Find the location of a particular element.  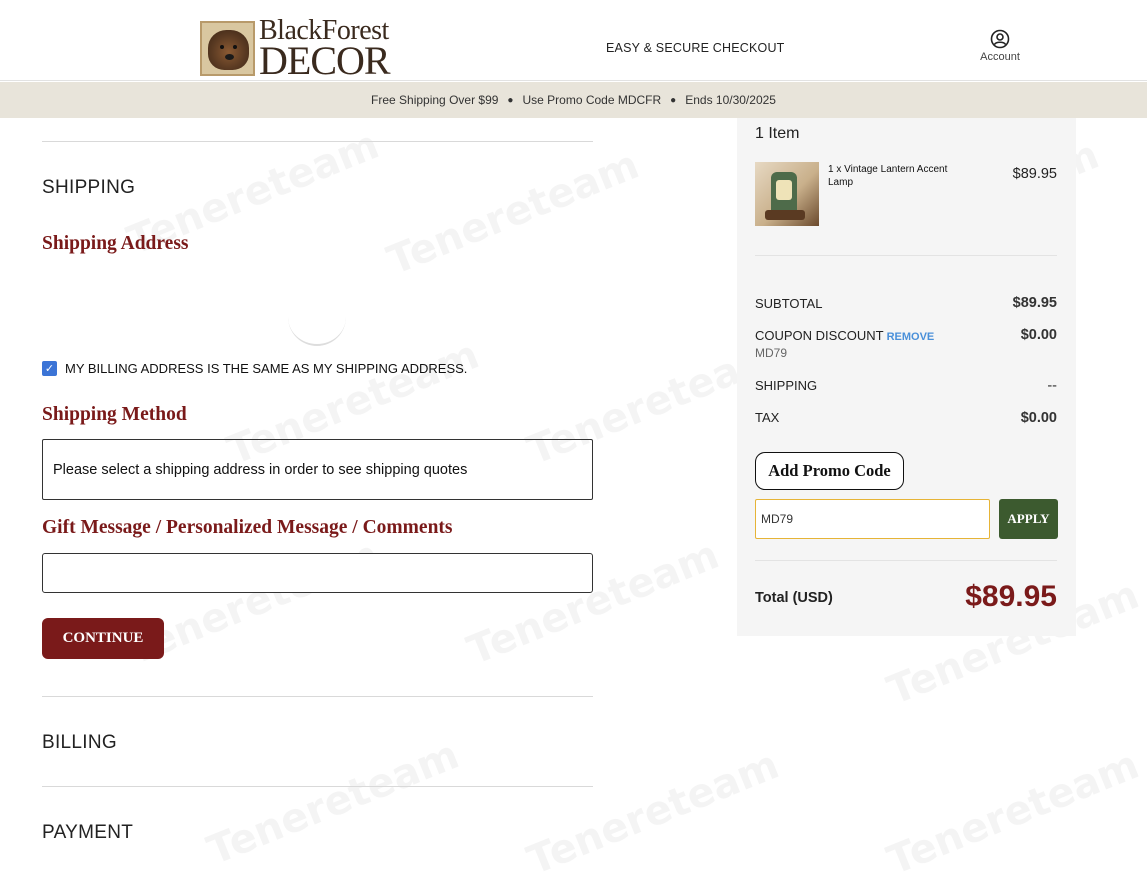

add-promo-code-button: Add Promo Code is located at coordinates (829, 471).